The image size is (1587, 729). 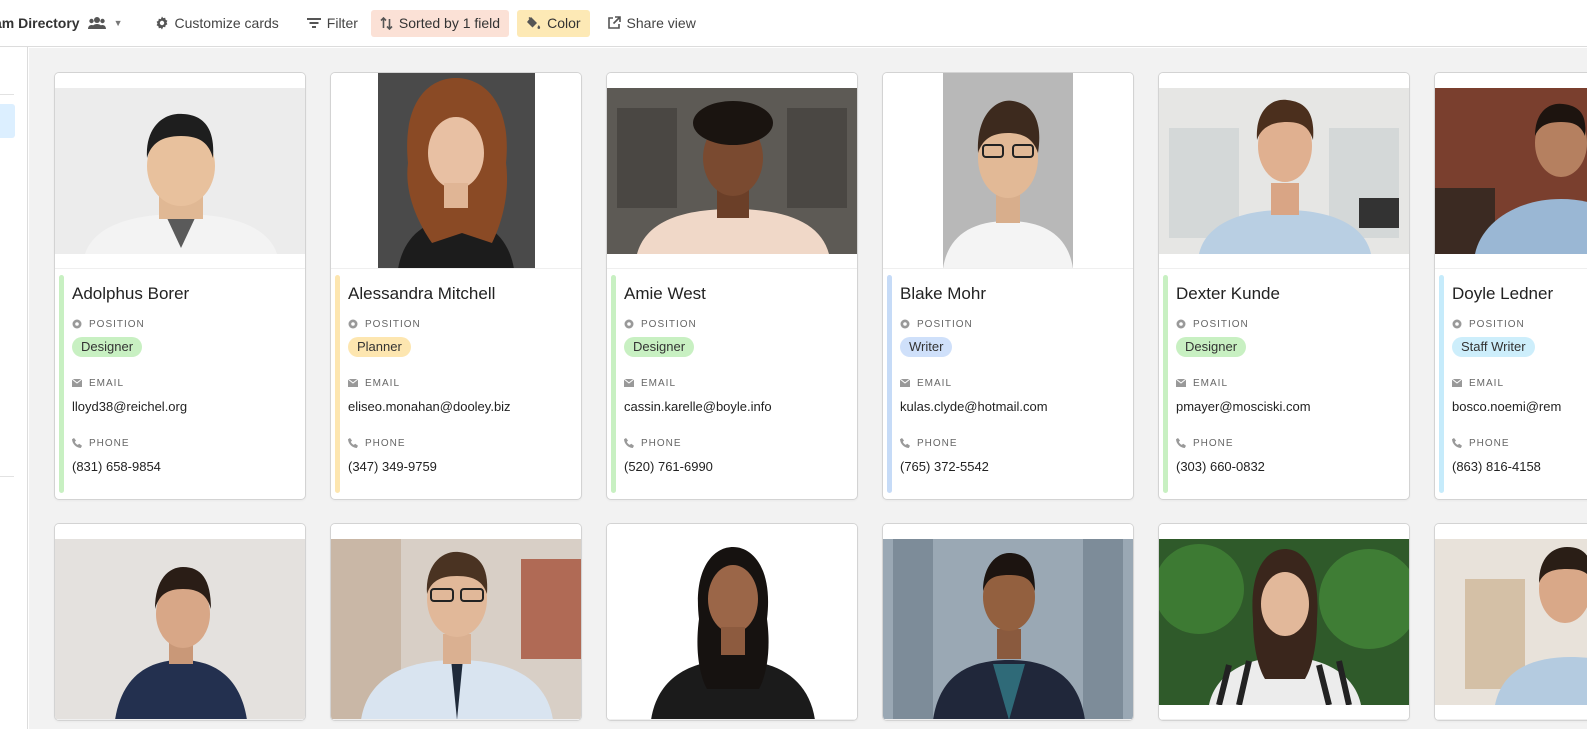 I want to click on customize-cards-button: Customize cards, so click(x=217, y=23).